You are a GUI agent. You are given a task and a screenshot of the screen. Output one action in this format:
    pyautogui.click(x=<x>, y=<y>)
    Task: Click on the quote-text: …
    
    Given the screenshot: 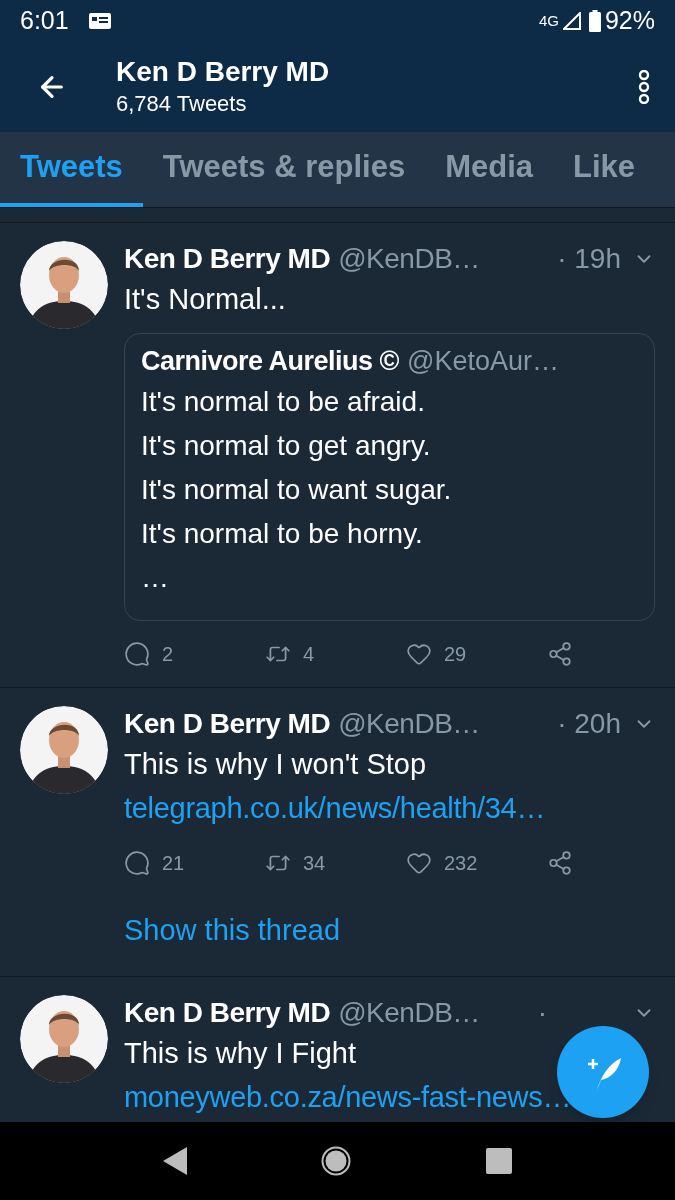 What is the action you would take?
    pyautogui.click(x=155, y=578)
    